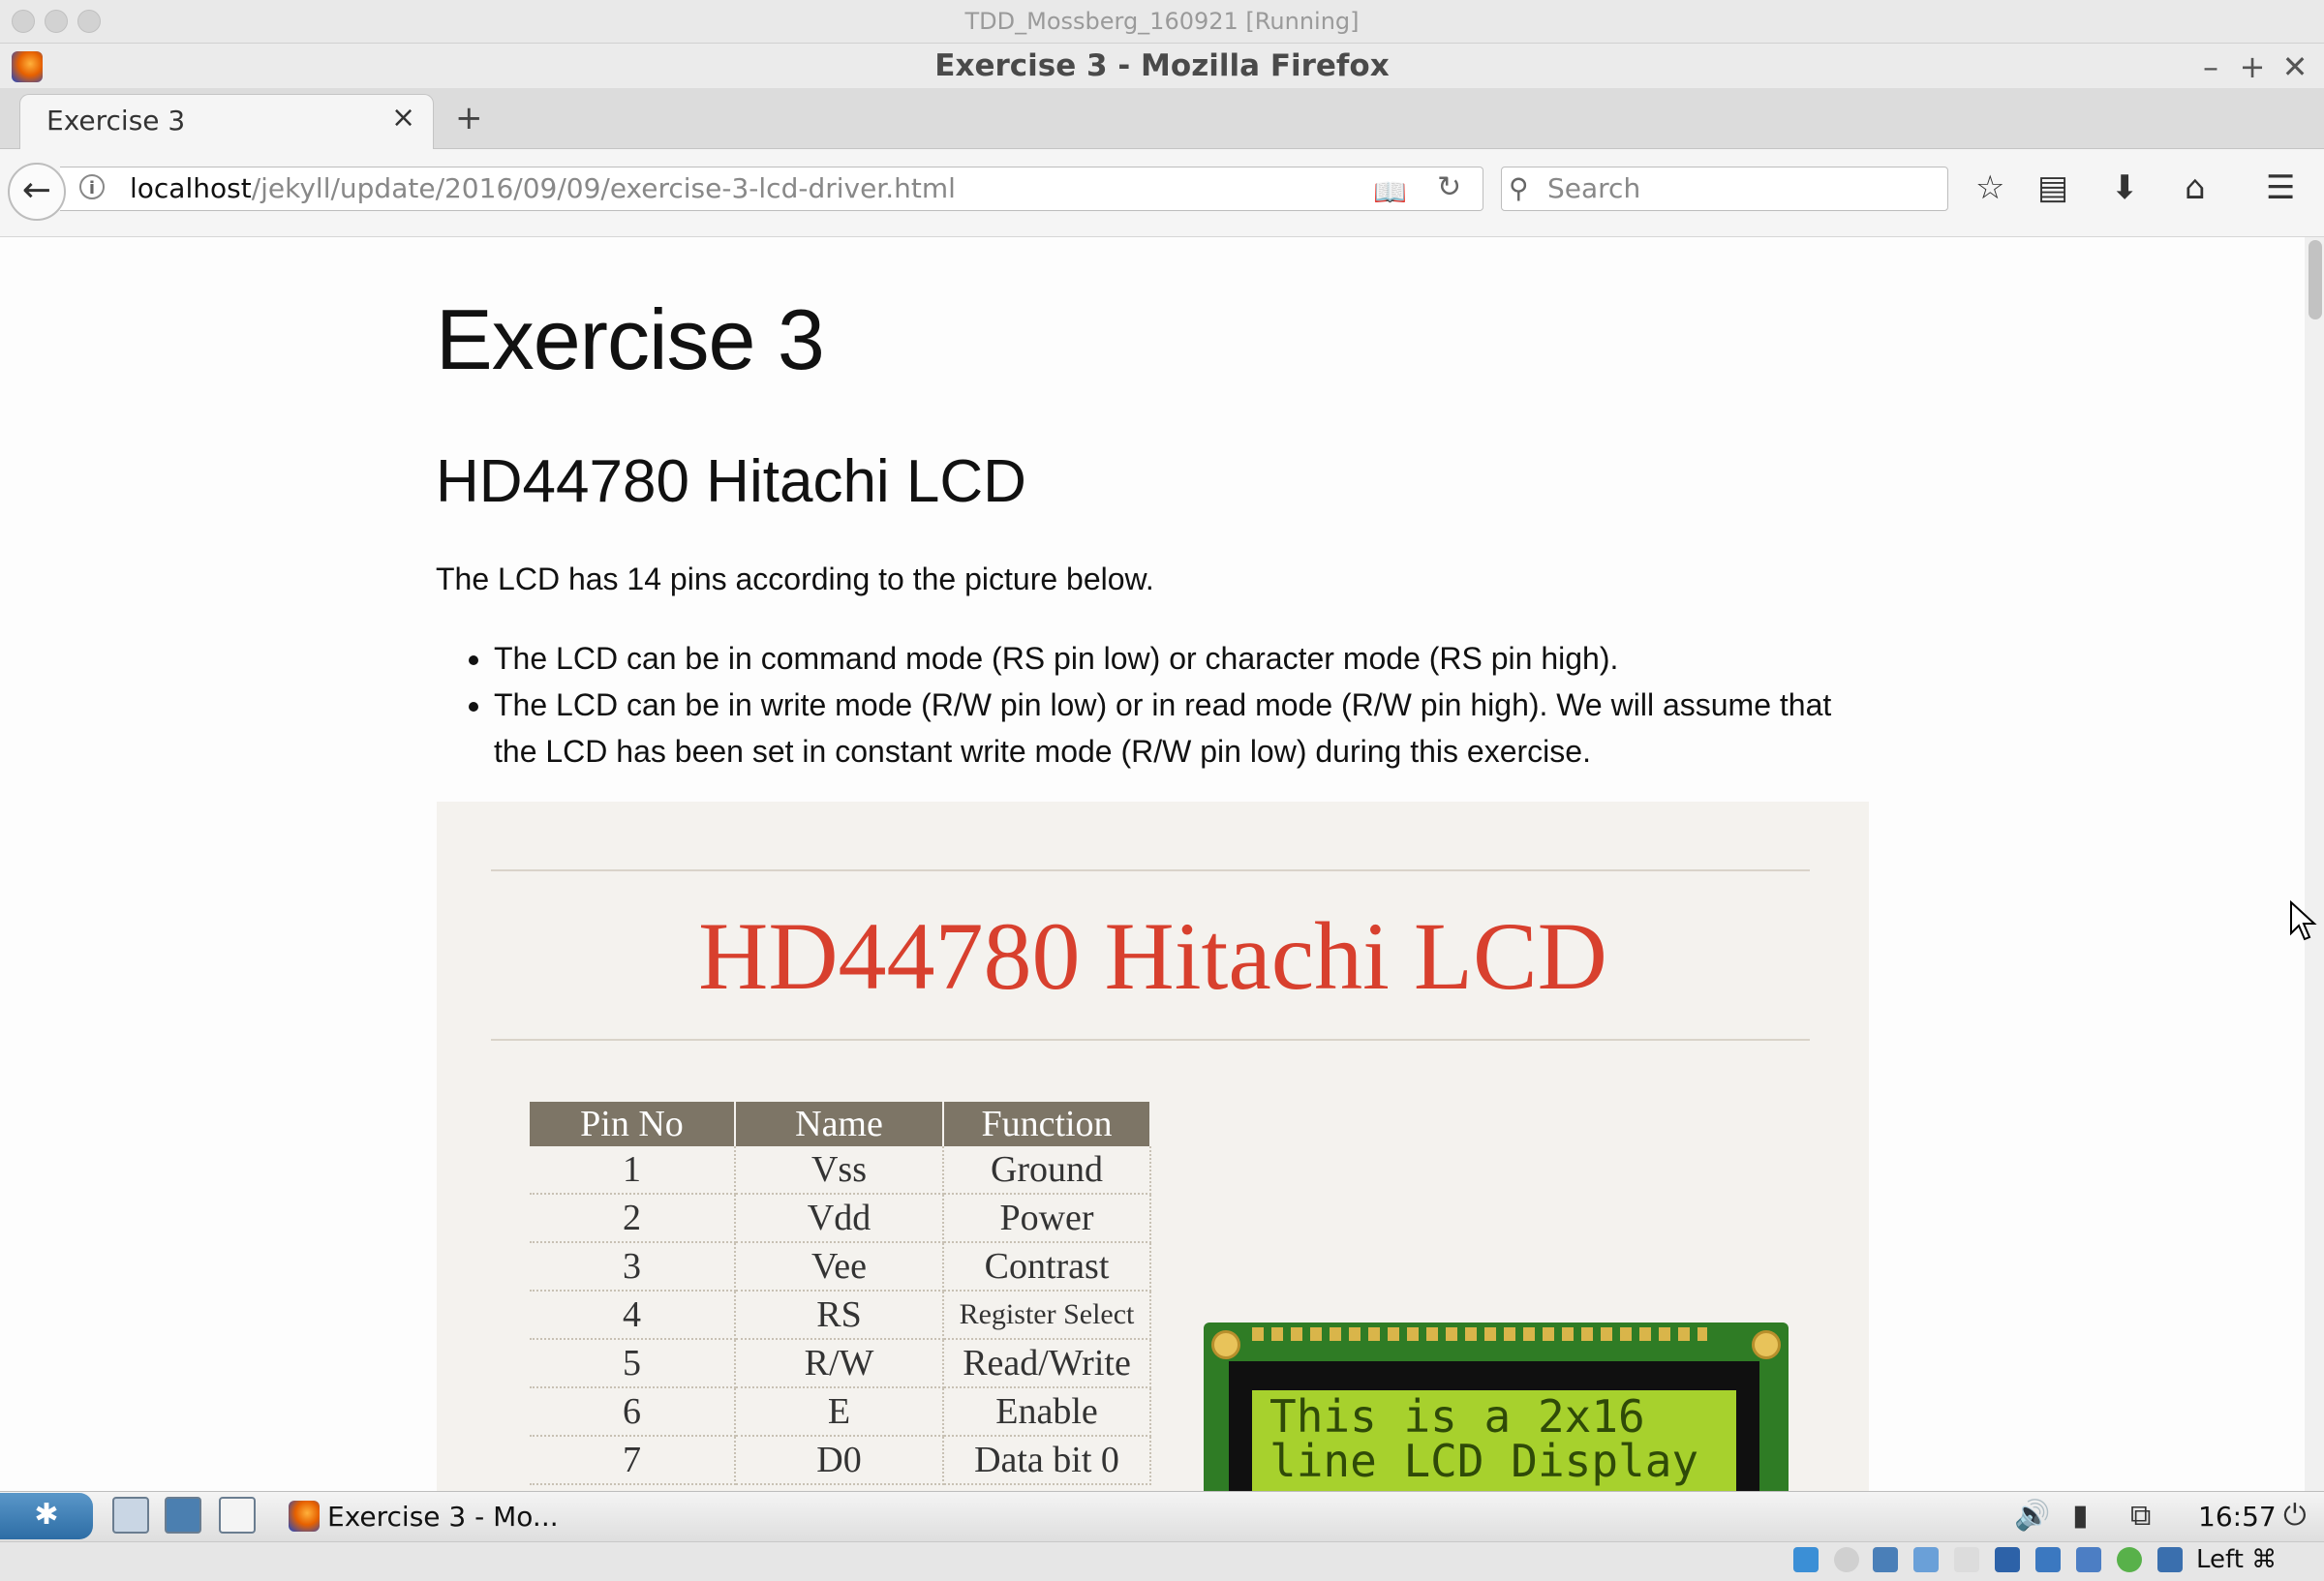 The image size is (2324, 1581). I want to click on mouse-cursor-icon, so click(2303, 920).